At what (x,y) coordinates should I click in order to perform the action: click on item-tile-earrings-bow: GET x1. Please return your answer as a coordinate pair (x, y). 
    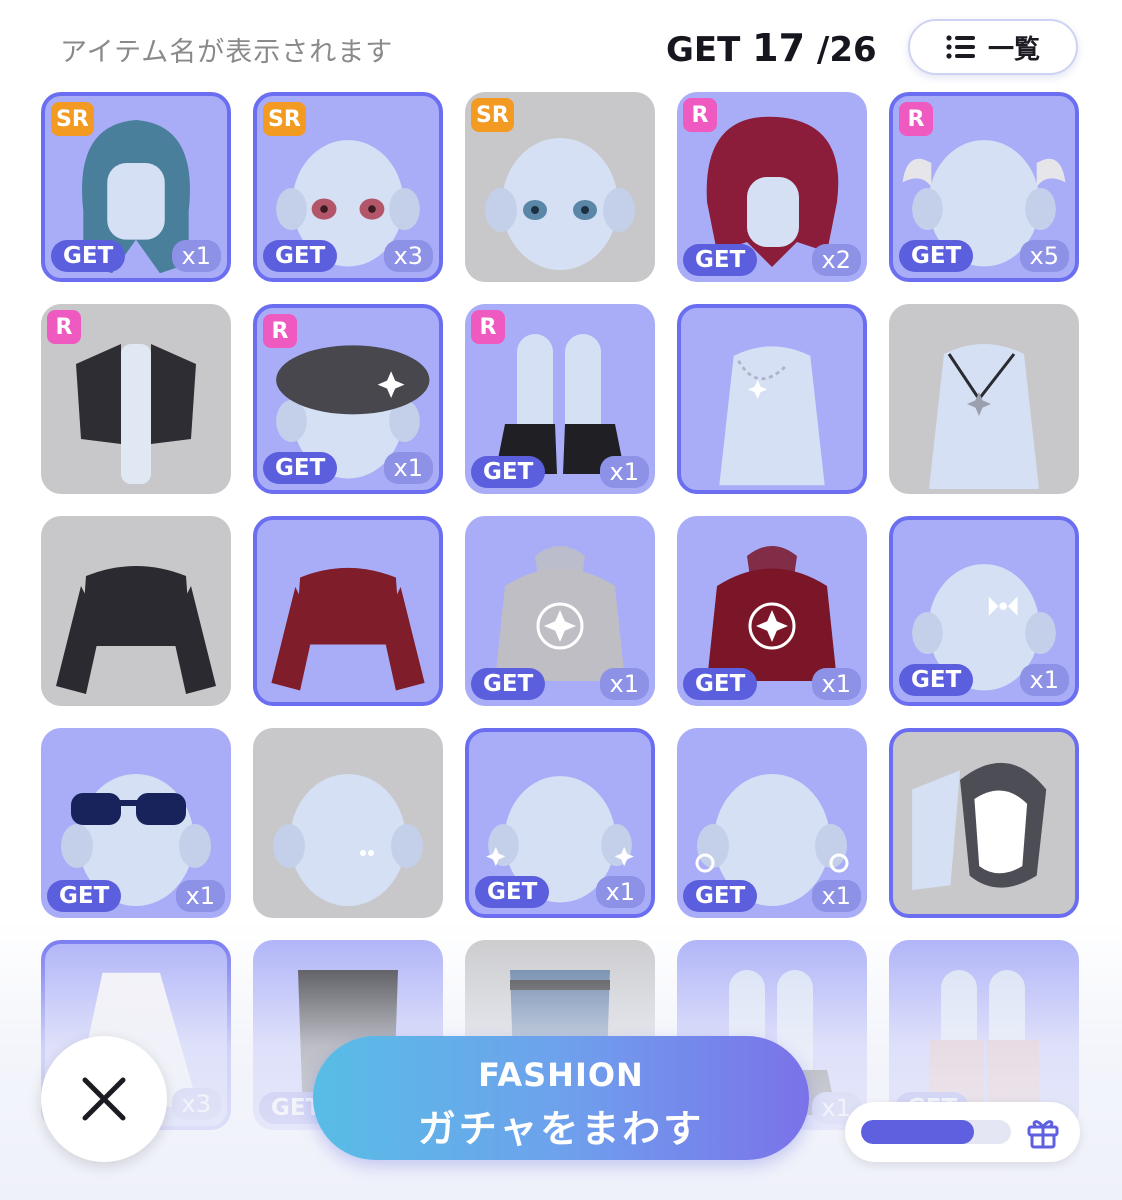
    Looking at the image, I should click on (560, 823).